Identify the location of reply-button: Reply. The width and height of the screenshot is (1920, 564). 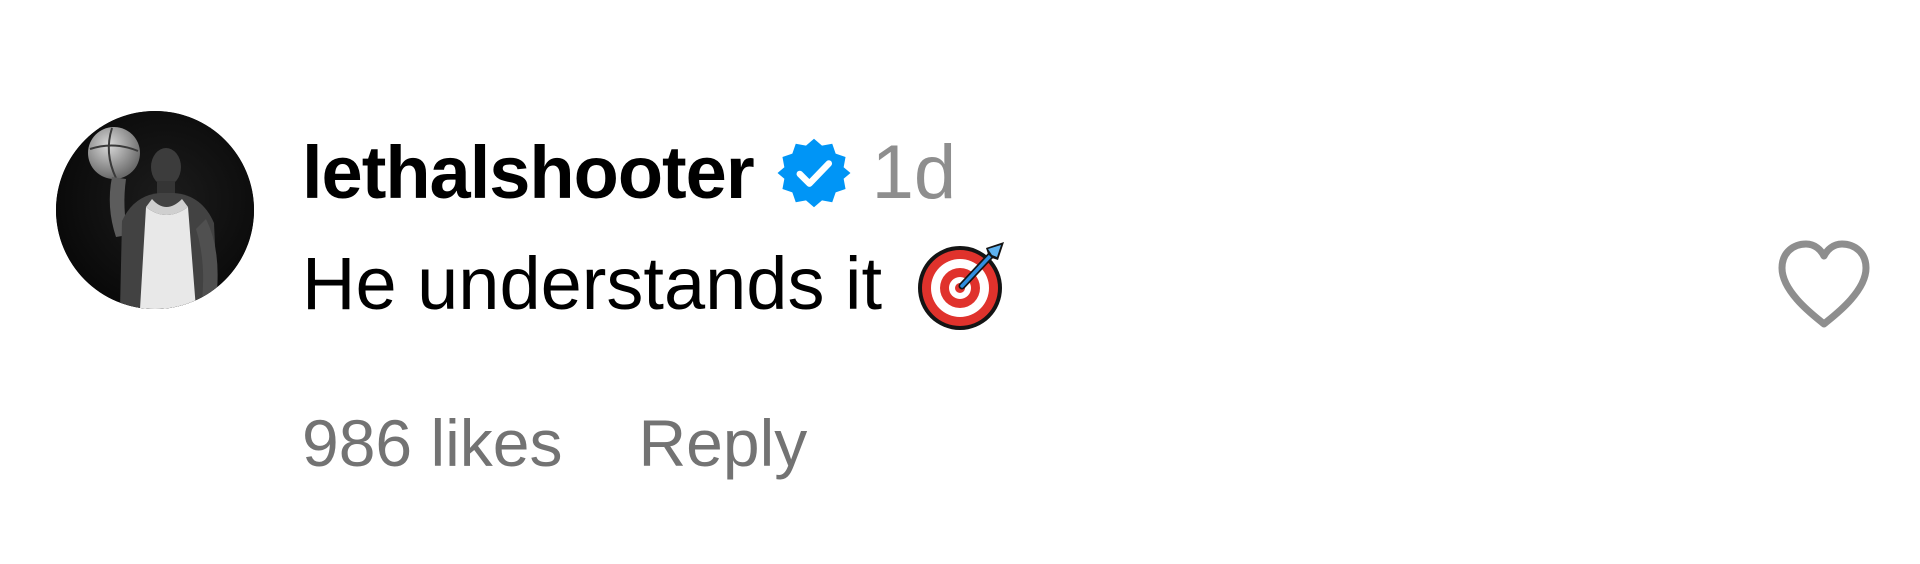
(723, 443).